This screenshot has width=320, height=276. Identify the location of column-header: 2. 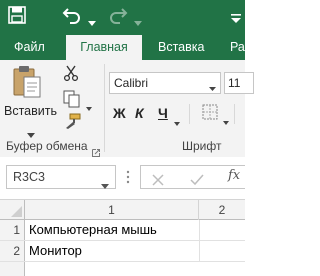
(222, 210).